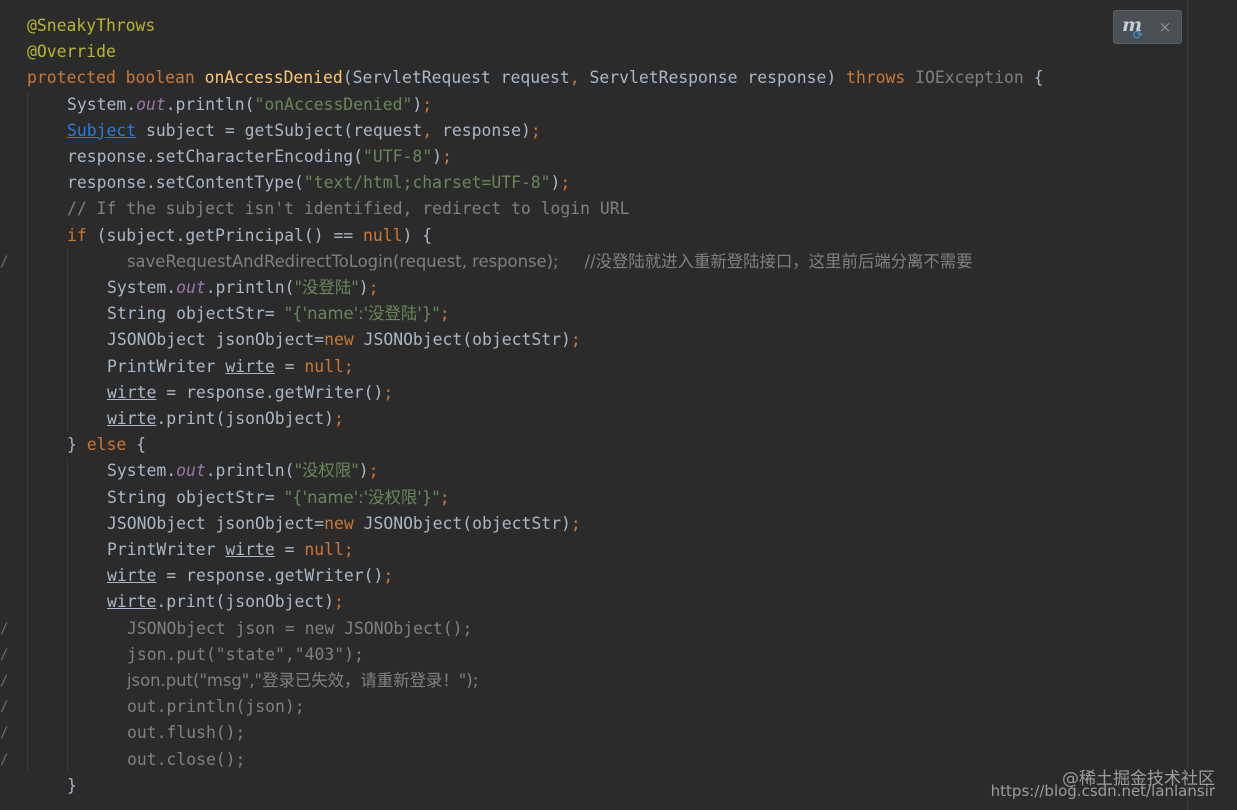 The width and height of the screenshot is (1237, 810). I want to click on code-line: out.close();, so click(186, 760).